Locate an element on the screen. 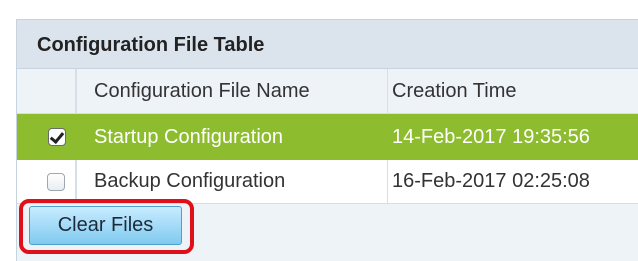 Image resolution: width=638 pixels, height=261 pixels. column-header-file-name: Configuration File Name is located at coordinates (202, 90).